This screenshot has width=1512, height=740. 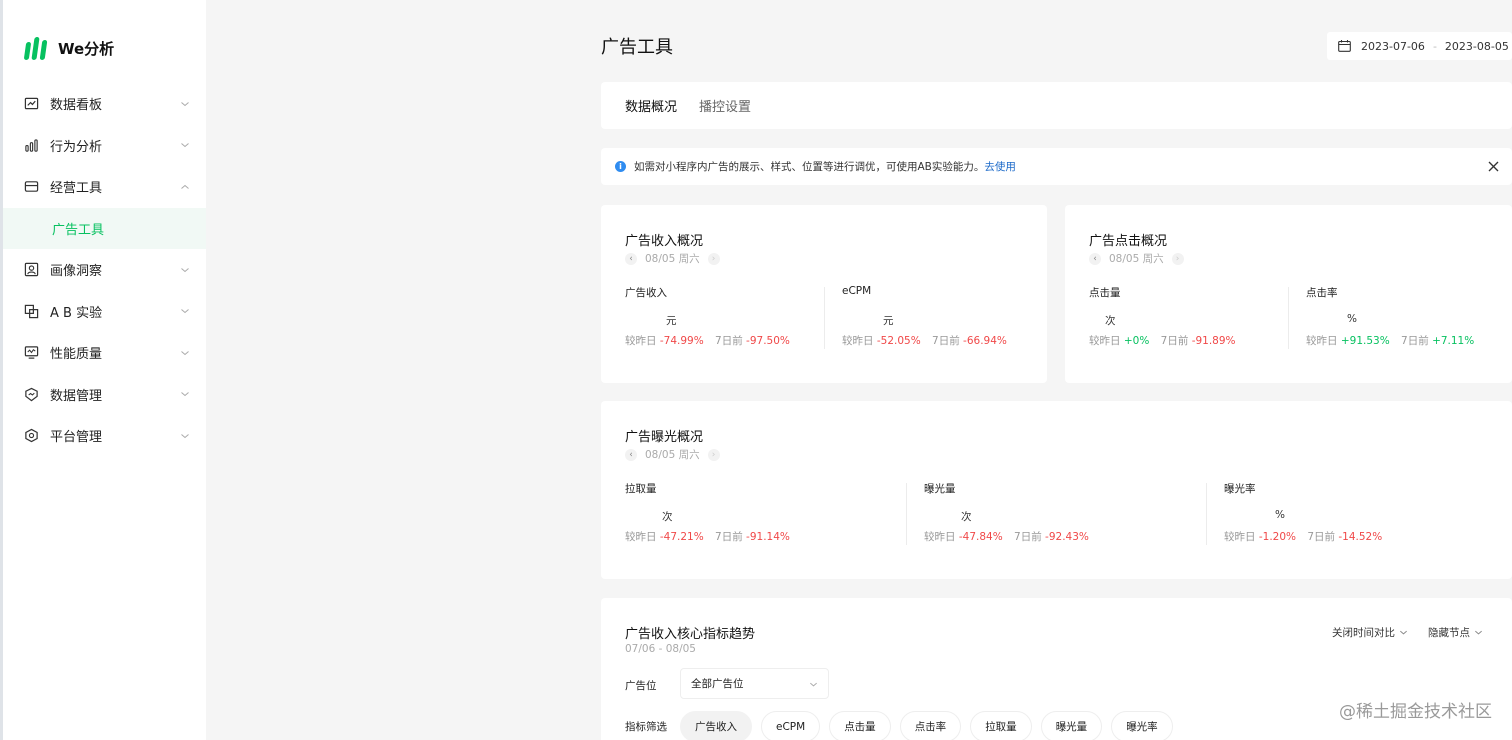 What do you see at coordinates (104, 312) in the screenshot?
I see `sidebar-item-ab-test: A B 实验` at bounding box center [104, 312].